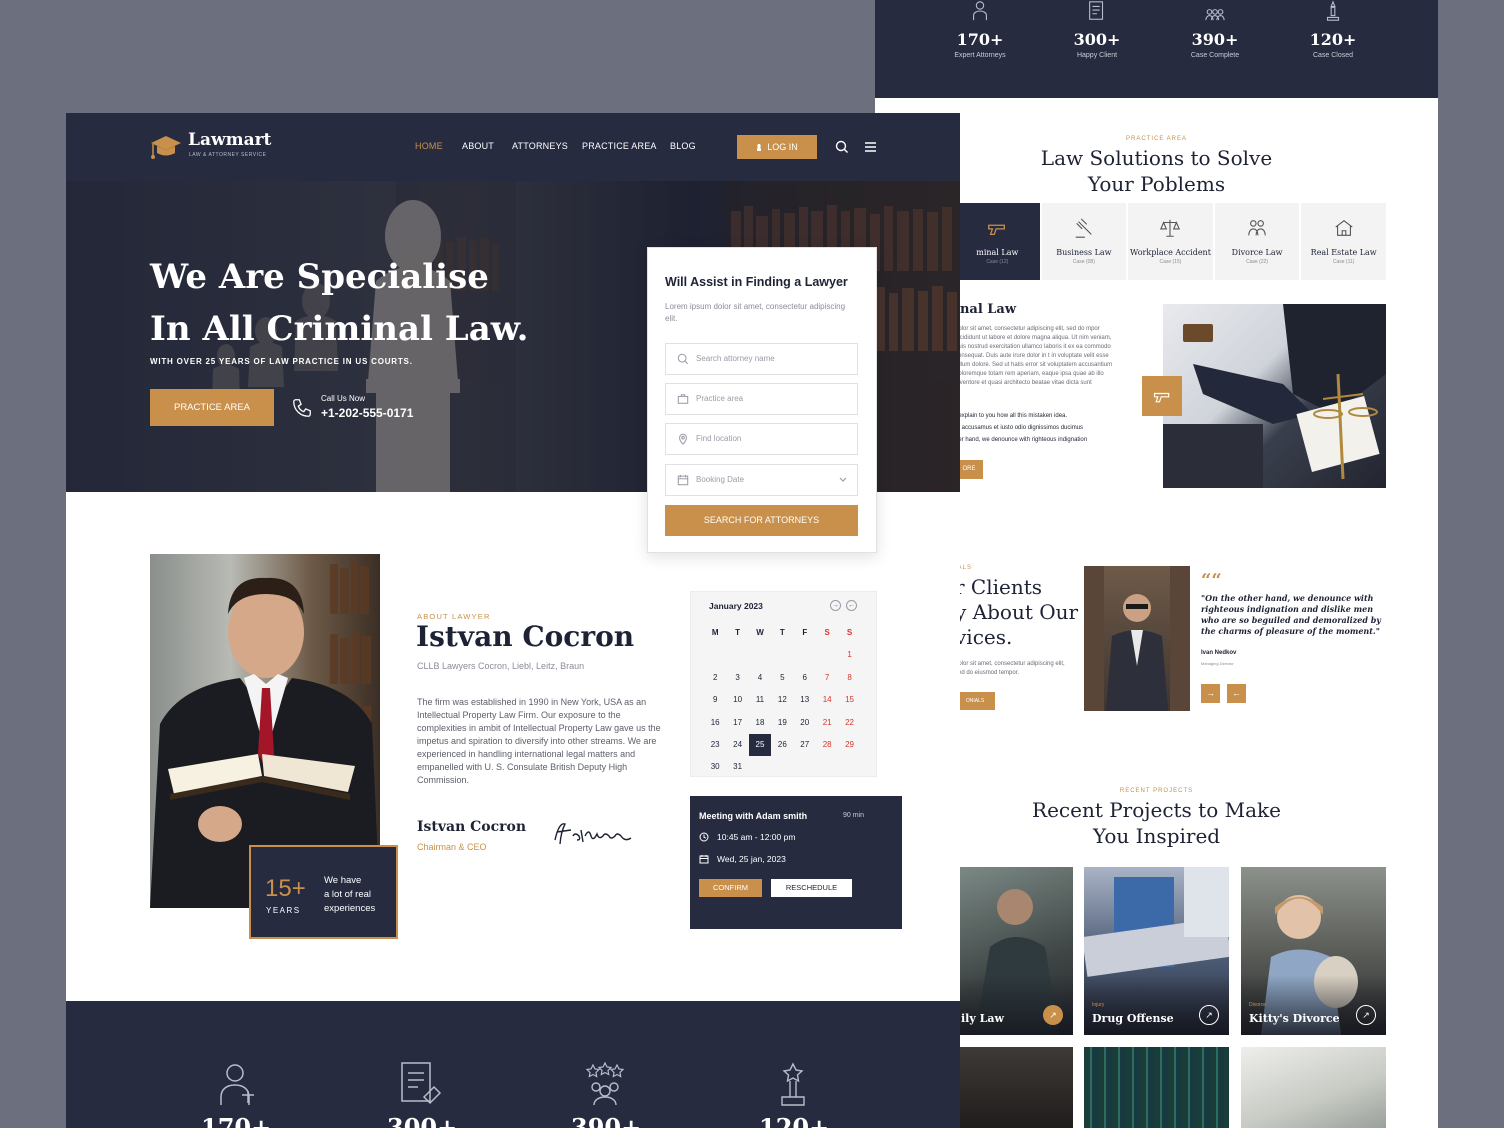  I want to click on calendar-day: 6, so click(805, 678).